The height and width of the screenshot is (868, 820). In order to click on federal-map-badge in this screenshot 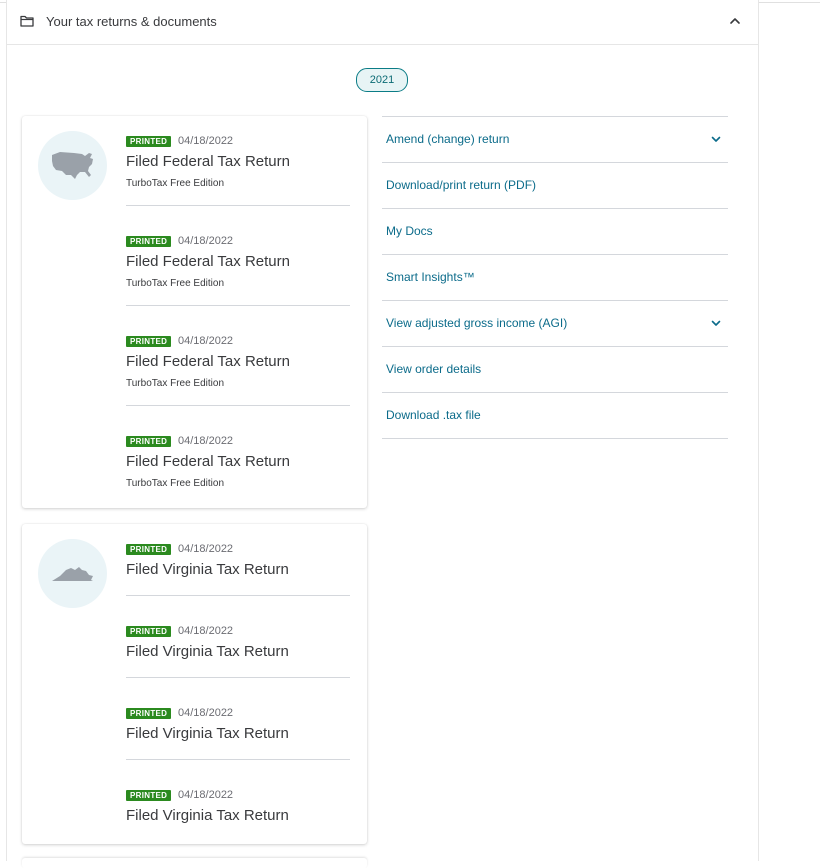, I will do `click(72, 165)`.